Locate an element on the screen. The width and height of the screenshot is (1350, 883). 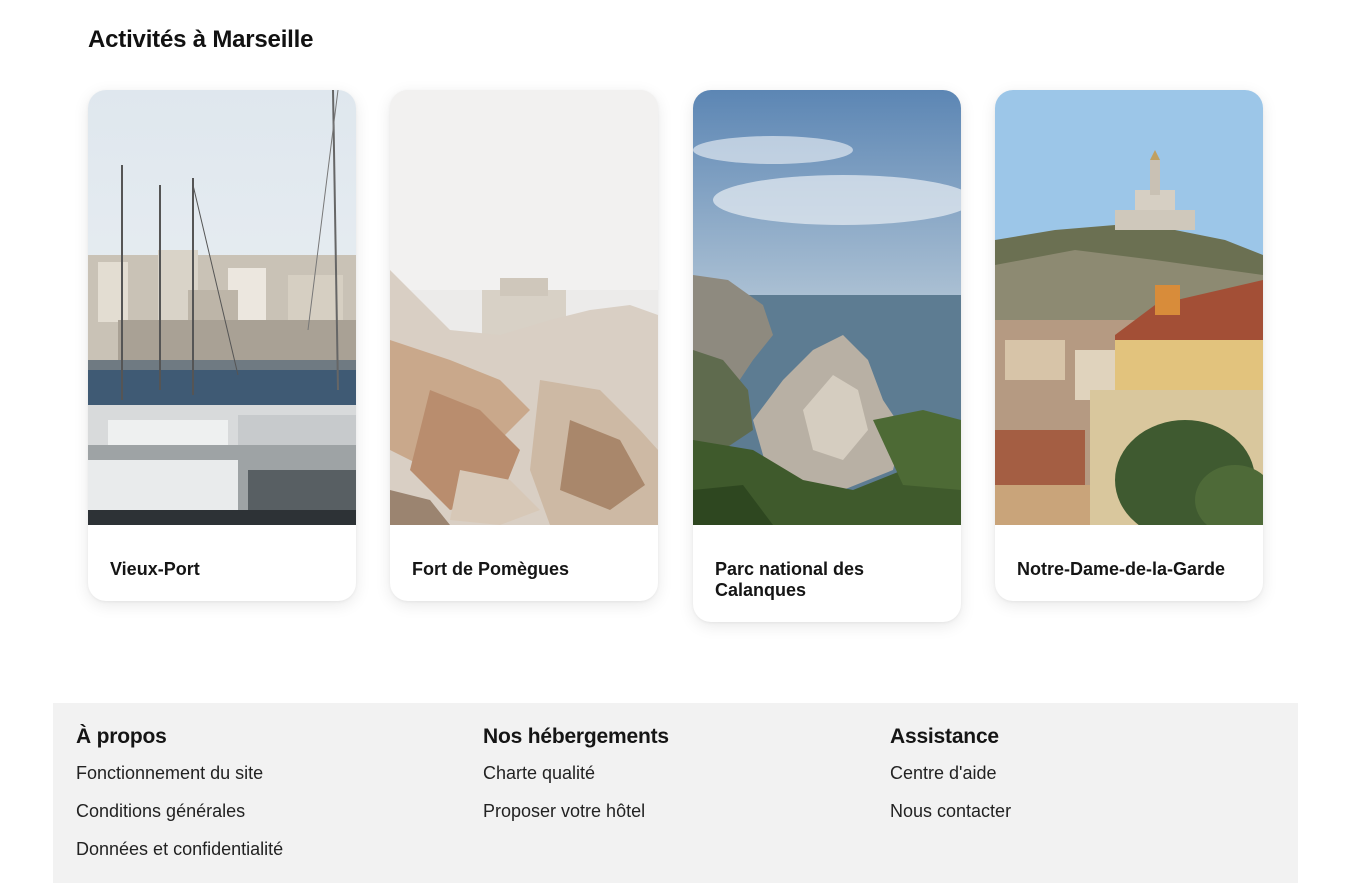
section-title: Activités à Marseille is located at coordinates (201, 39).